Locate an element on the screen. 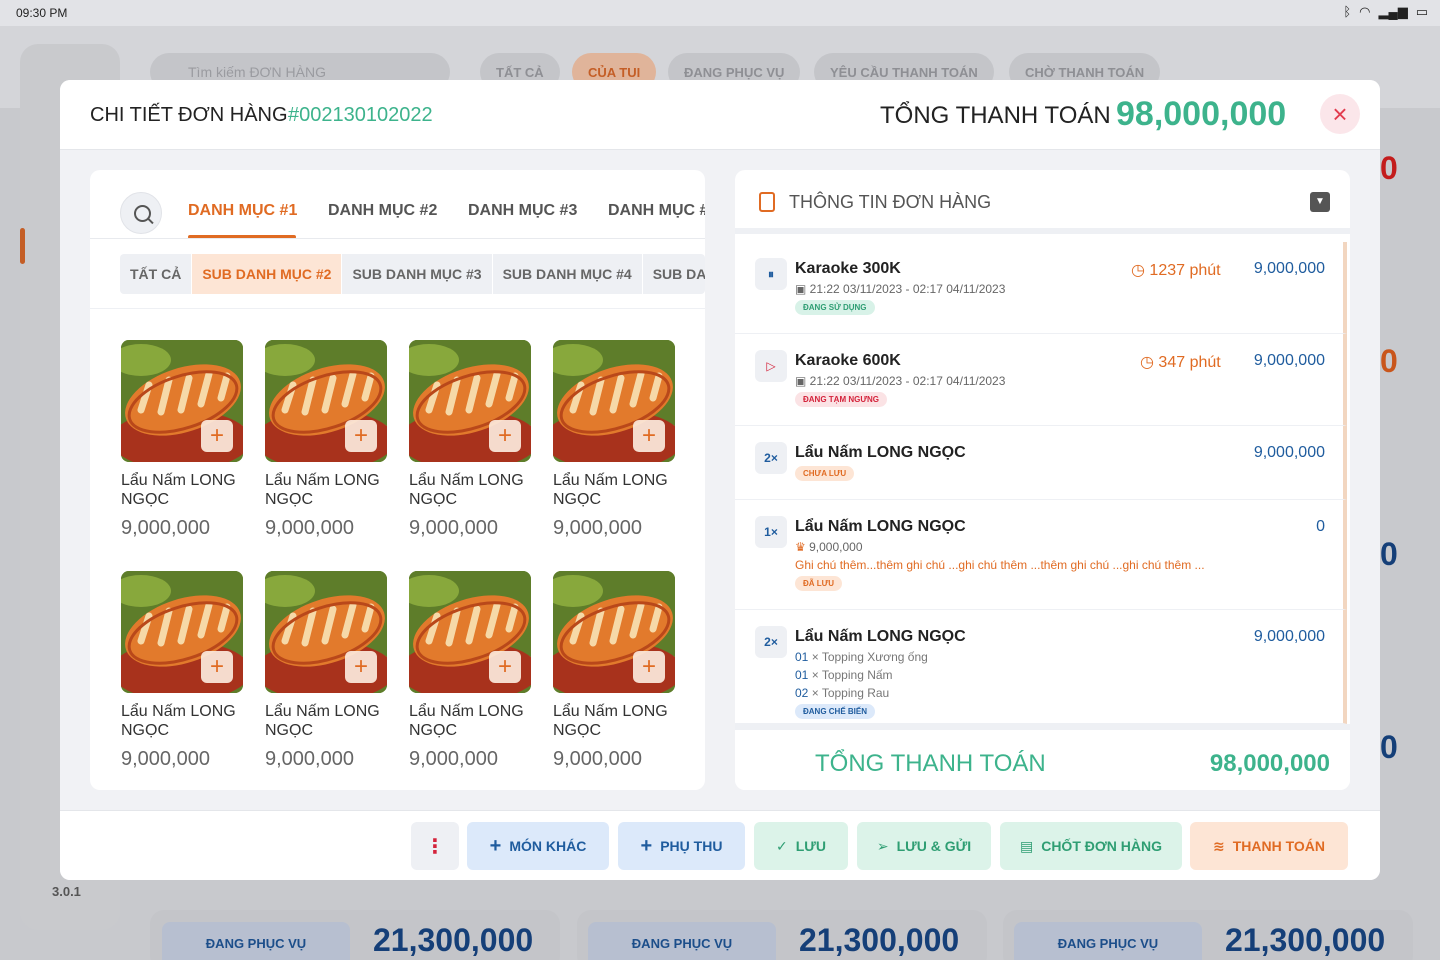 This screenshot has width=1440, height=960. pause-icon: ⏸ is located at coordinates (771, 274).